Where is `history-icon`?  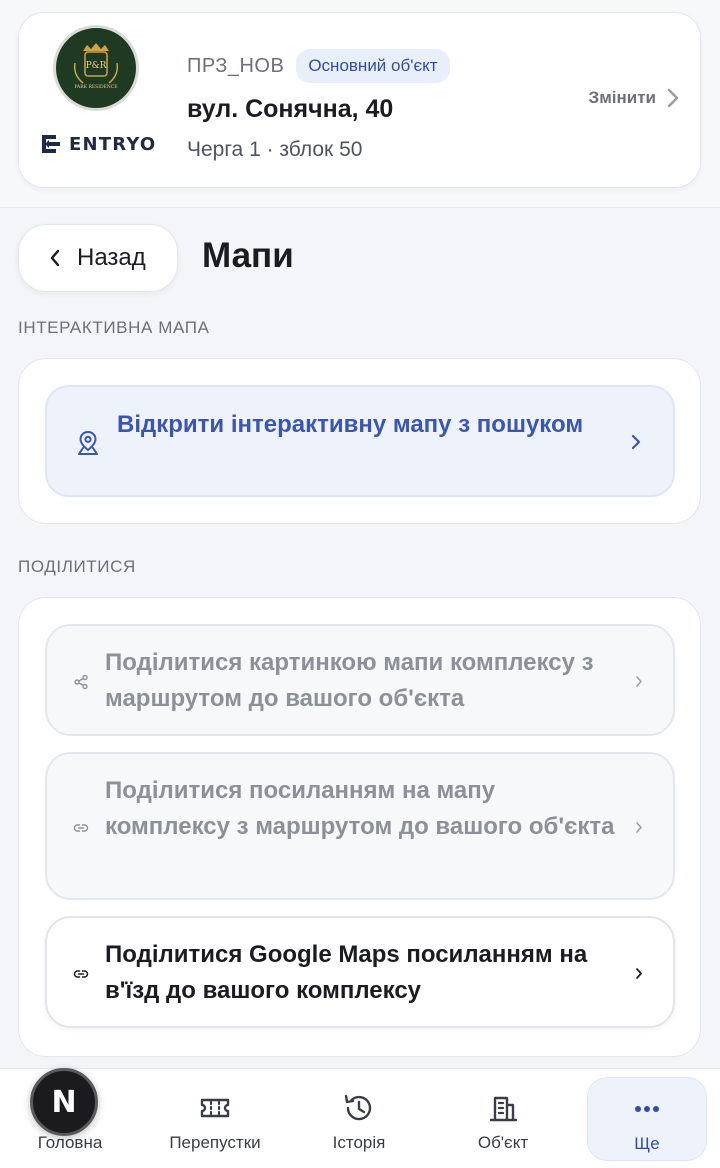
history-icon is located at coordinates (358, 1107).